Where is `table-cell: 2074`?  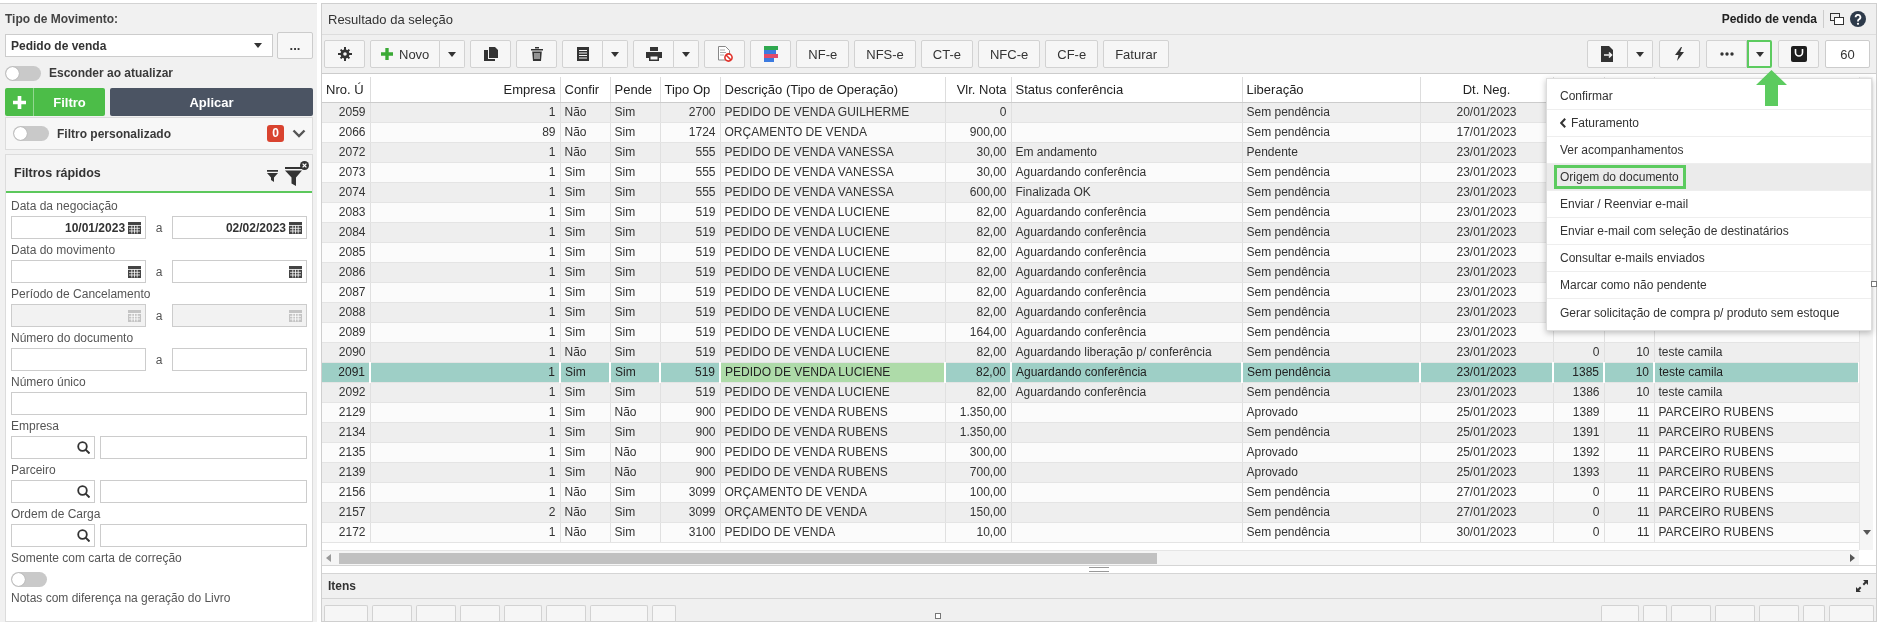
table-cell: 2074 is located at coordinates (346, 192).